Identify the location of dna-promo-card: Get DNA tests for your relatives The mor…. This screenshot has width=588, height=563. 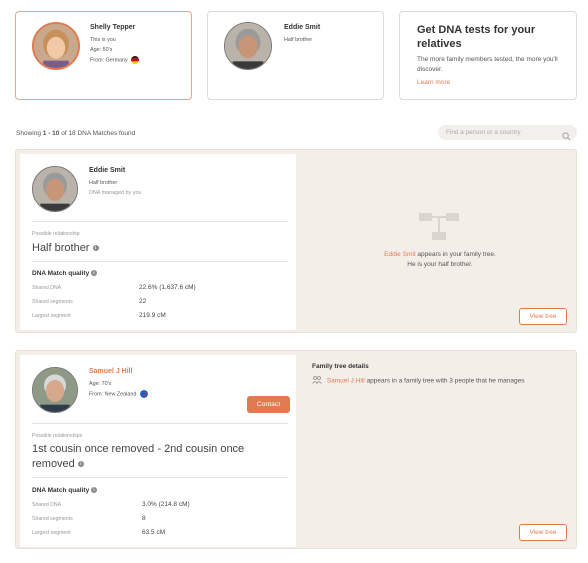
(488, 55).